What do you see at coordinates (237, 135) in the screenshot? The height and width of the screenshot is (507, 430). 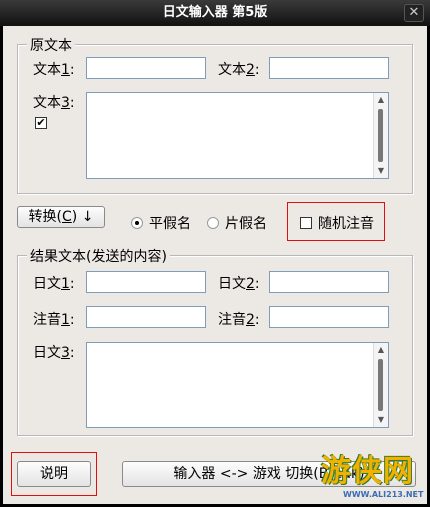 I see `text3-textarea: ▲ ▼` at bounding box center [237, 135].